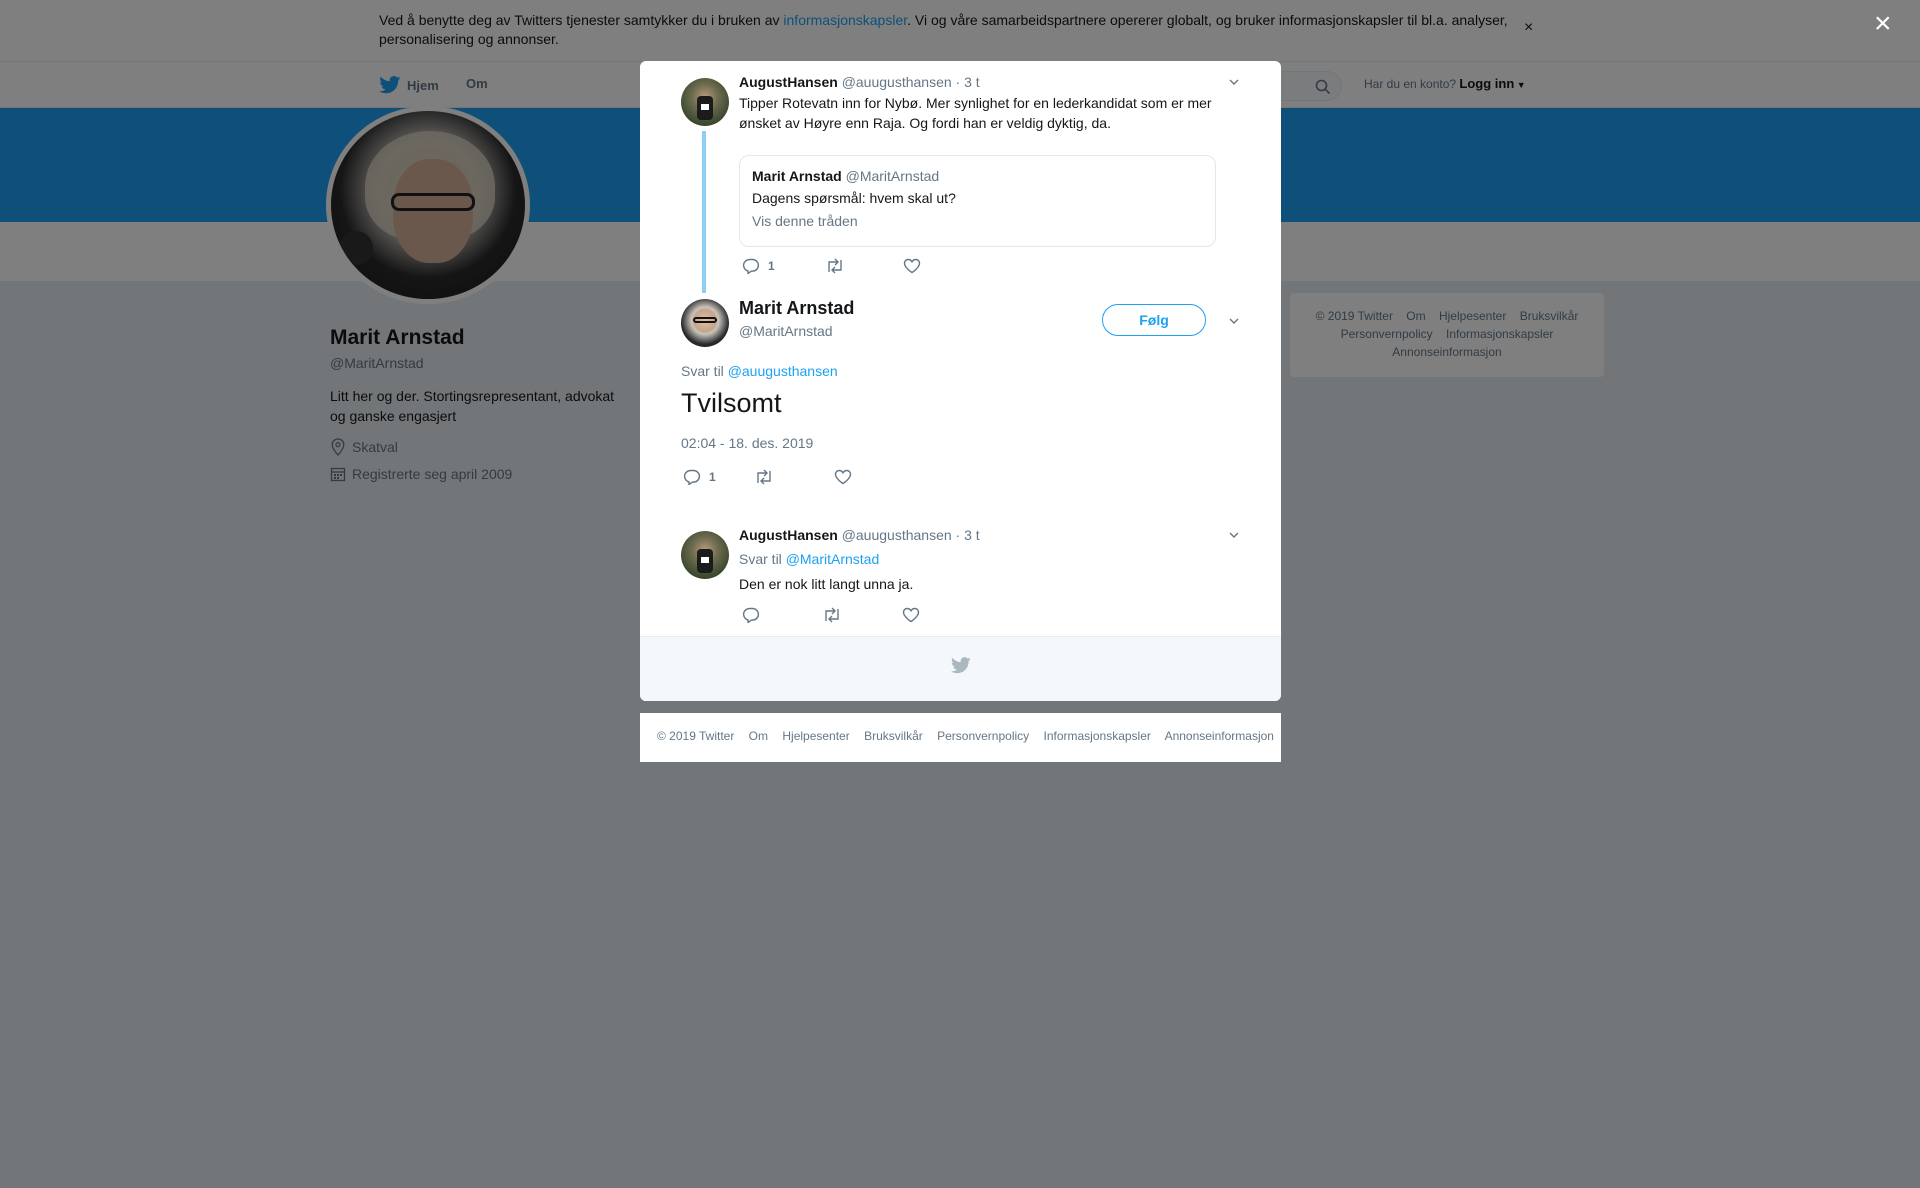 This screenshot has height=1188, width=1920. Describe the element at coordinates (1883, 24) in the screenshot. I see `close-icon: ×` at that location.